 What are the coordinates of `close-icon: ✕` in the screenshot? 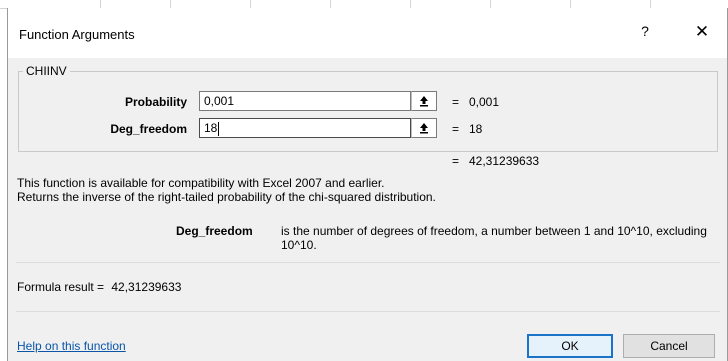 It's located at (702, 32).